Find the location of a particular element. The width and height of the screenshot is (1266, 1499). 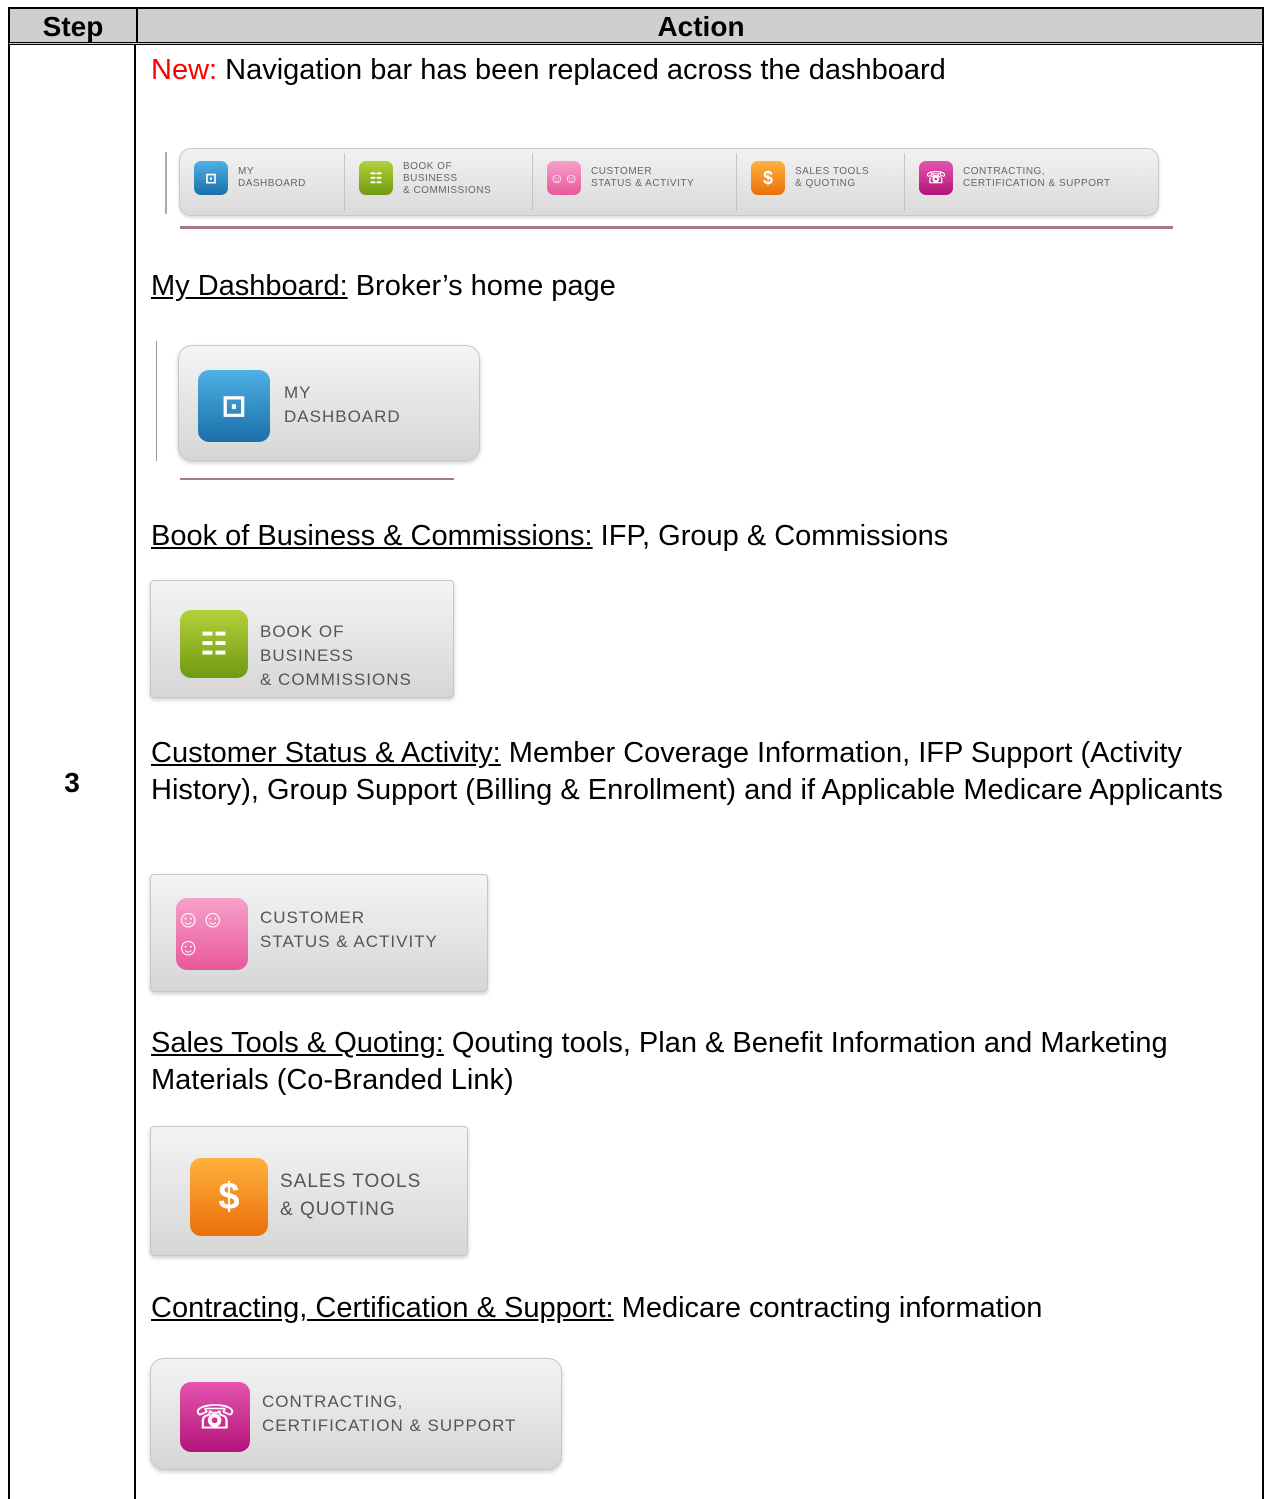

button-label: SALES TOOLS is located at coordinates (351, 1181).